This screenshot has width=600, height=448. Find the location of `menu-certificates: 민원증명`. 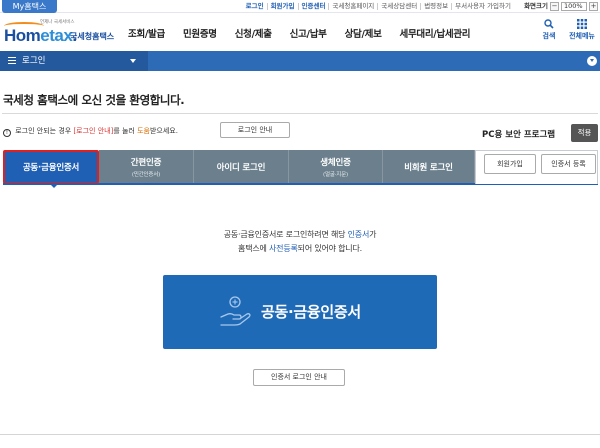

menu-certificates: 민원증명 is located at coordinates (200, 33).